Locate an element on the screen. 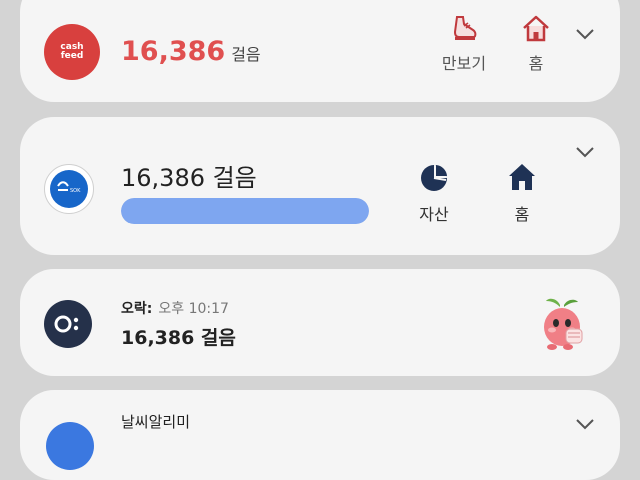 The height and width of the screenshot is (480, 640). orak-logo is located at coordinates (68, 324).